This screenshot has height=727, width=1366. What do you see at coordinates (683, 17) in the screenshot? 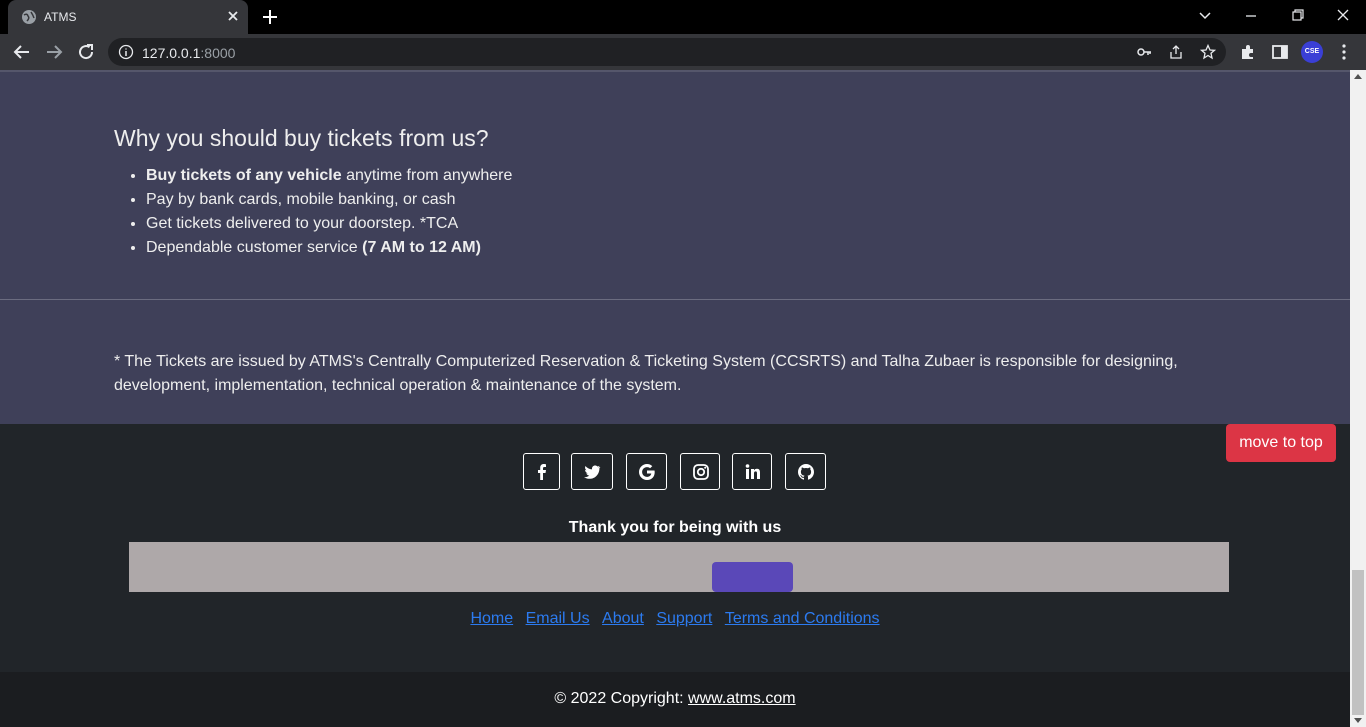
I see `browser-tab-bar: ATMS` at bounding box center [683, 17].